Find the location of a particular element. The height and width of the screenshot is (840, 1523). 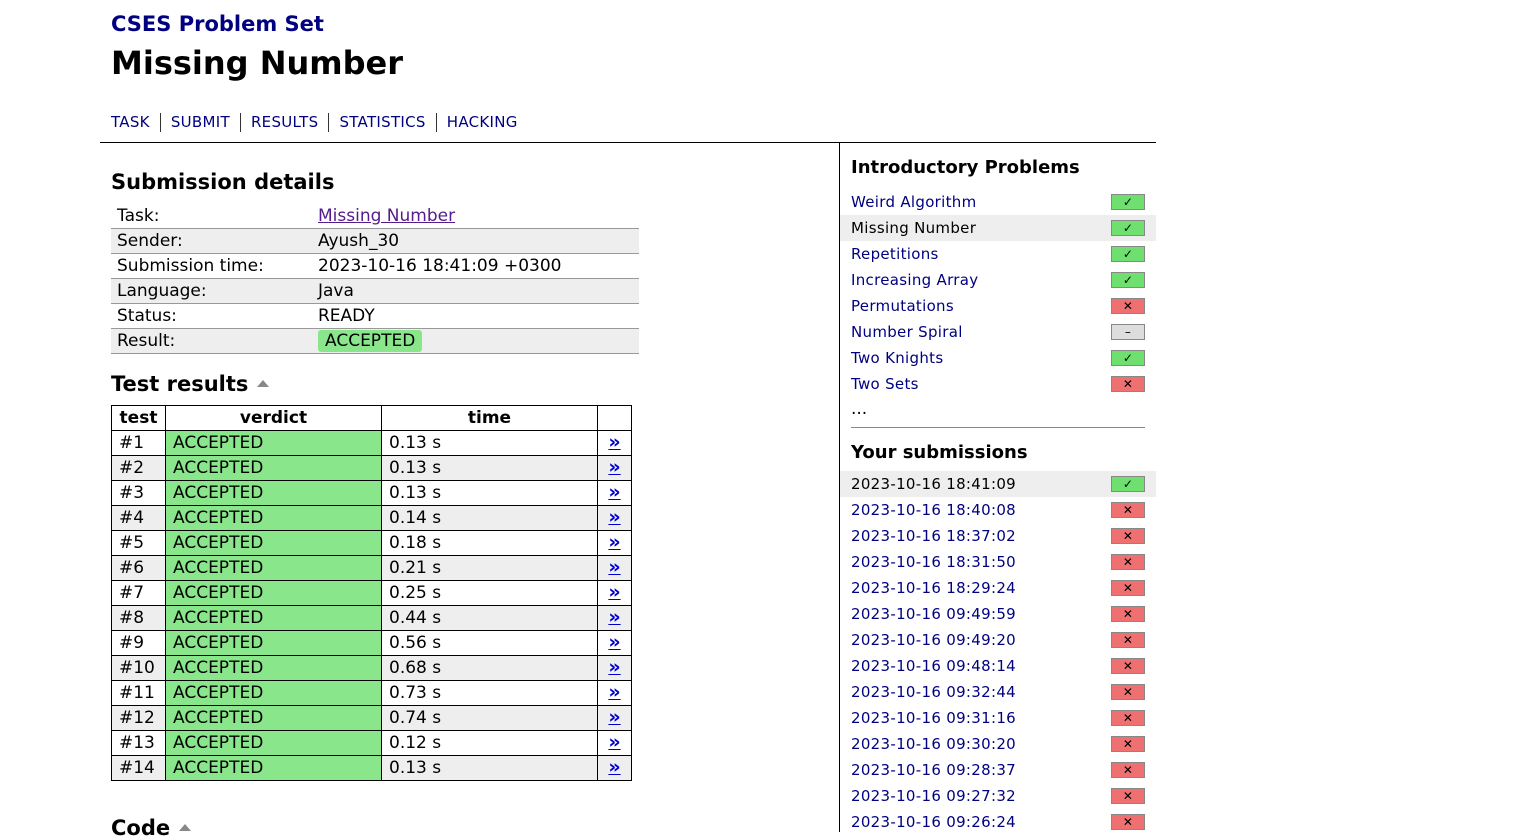

submission-item: 2023-10-16 09:27:32 ✕ is located at coordinates (998, 796).